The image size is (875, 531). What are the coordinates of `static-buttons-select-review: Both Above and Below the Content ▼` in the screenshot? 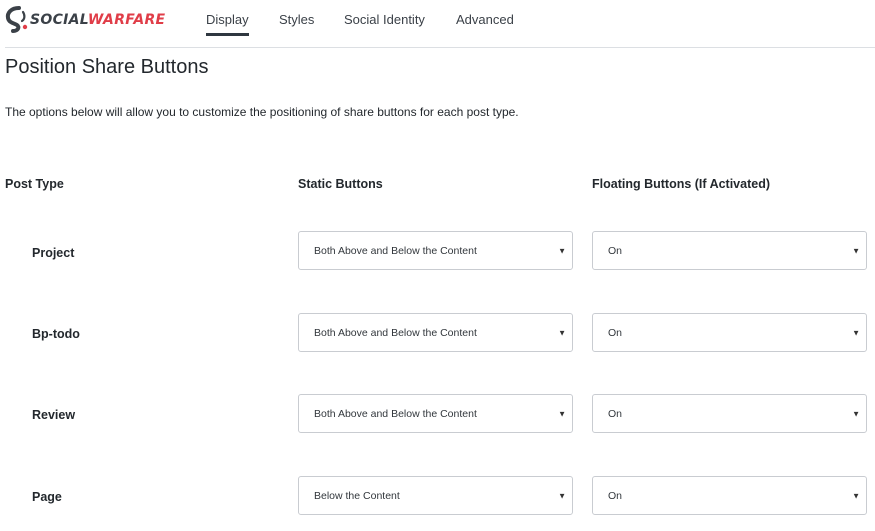 It's located at (435, 413).